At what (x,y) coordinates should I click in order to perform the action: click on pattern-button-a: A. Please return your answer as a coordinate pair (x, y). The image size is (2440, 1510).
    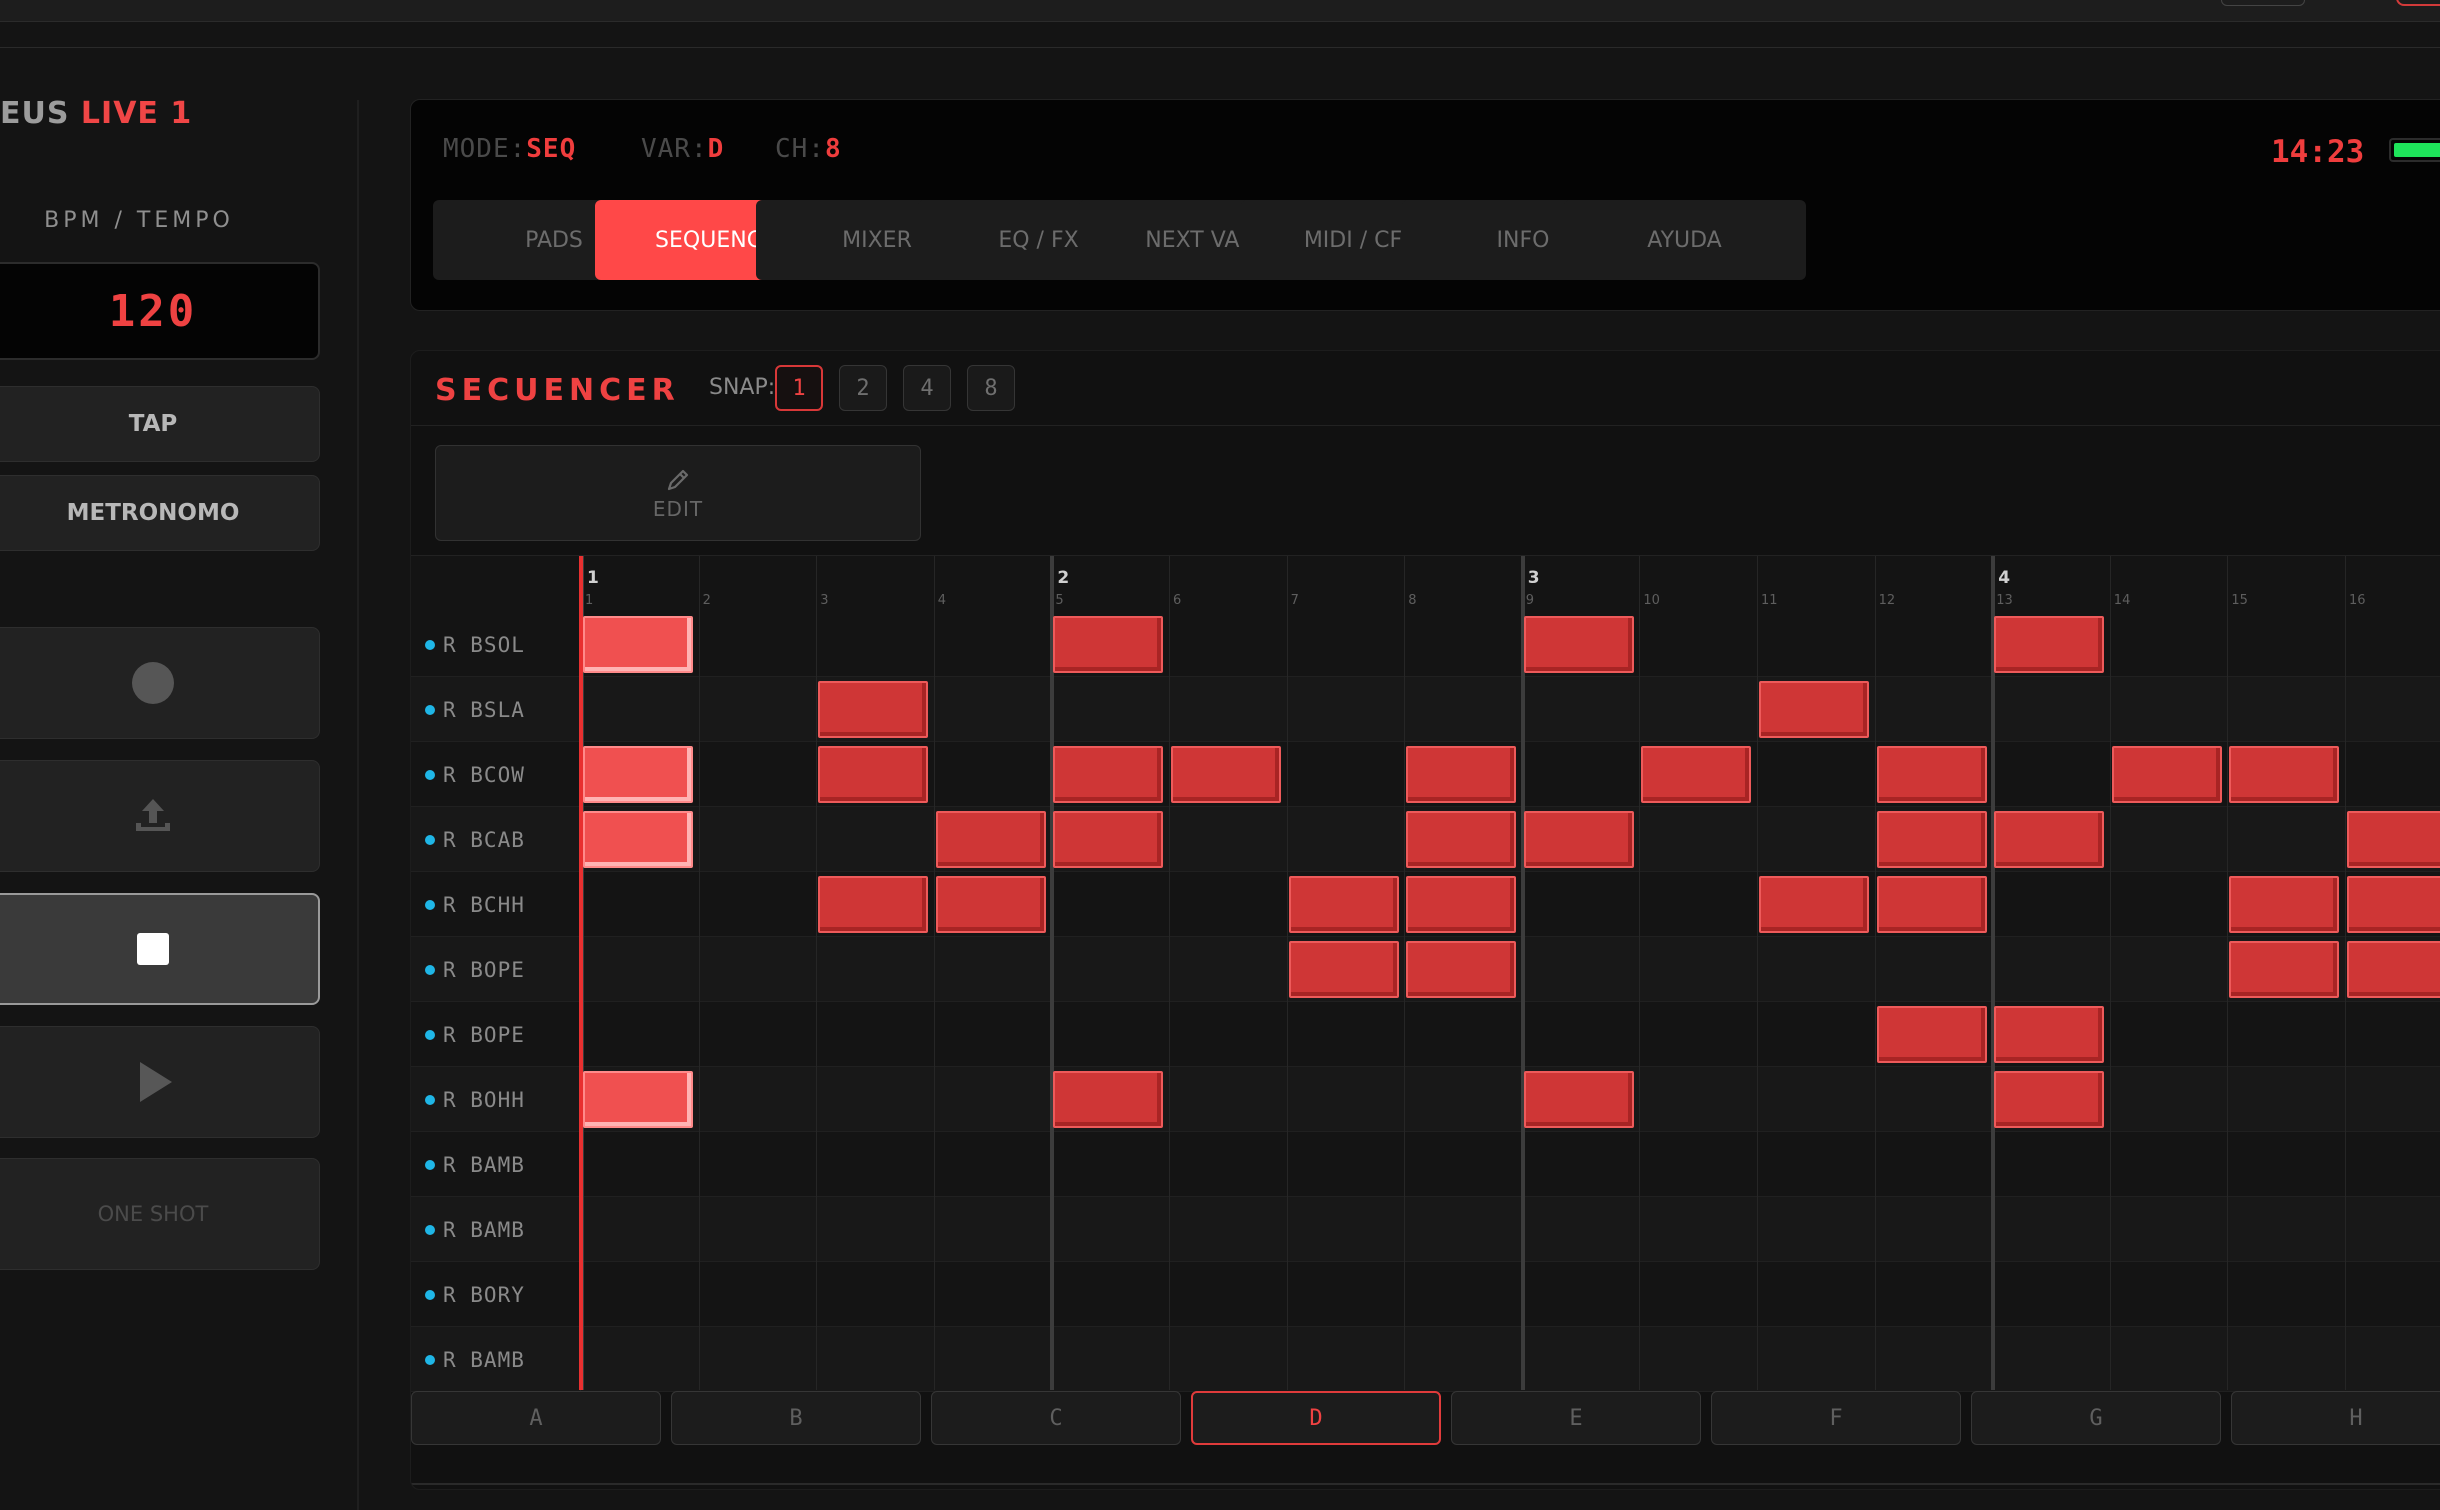
    Looking at the image, I should click on (536, 1418).